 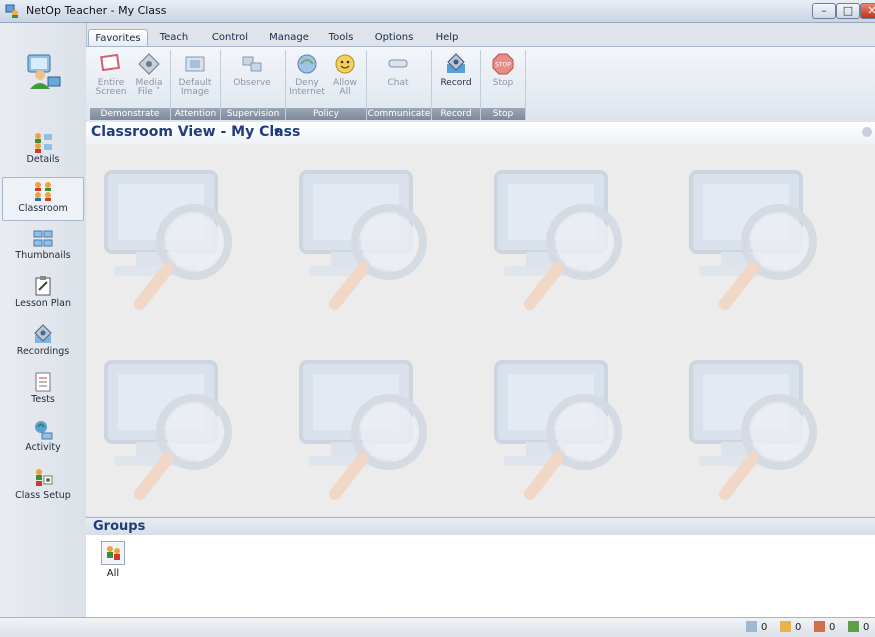 I want to click on student-status-icon, so click(x=785, y=626).